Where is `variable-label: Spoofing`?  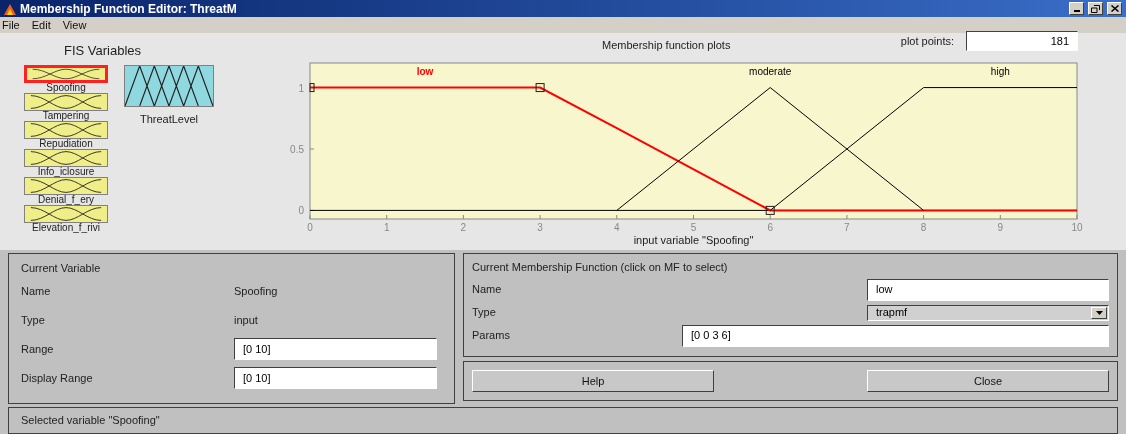 variable-label: Spoofing is located at coordinates (66, 87).